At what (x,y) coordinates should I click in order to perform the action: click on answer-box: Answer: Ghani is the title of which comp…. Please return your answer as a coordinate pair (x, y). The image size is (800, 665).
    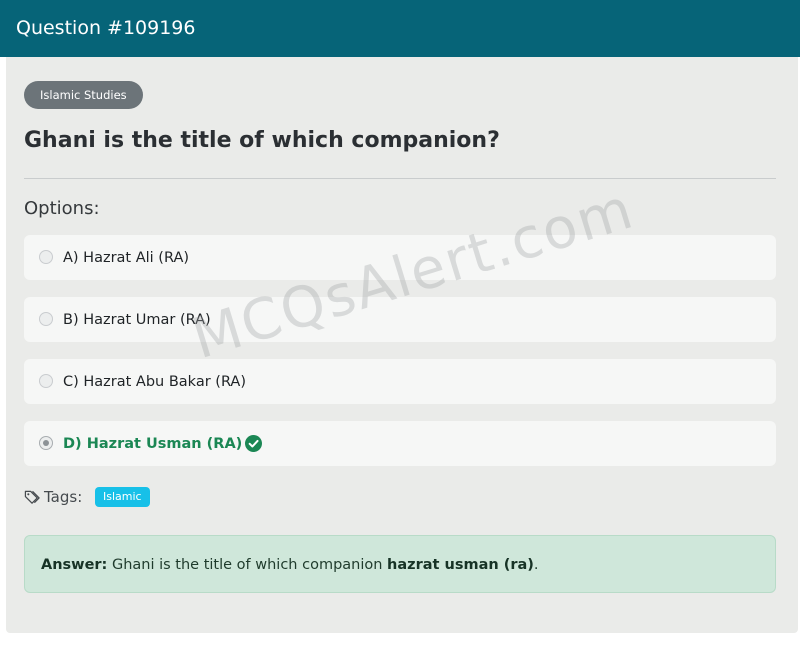
    Looking at the image, I should click on (400, 564).